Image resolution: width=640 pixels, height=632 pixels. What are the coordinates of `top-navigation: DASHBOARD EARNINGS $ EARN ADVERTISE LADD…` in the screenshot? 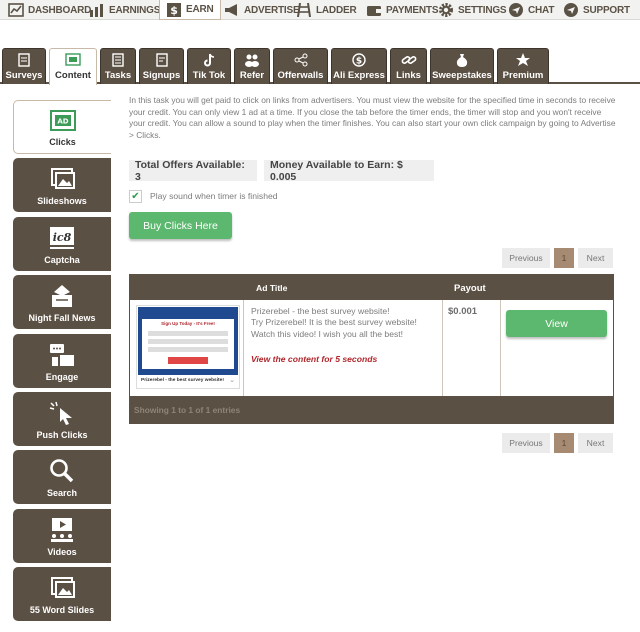 It's located at (320, 10).